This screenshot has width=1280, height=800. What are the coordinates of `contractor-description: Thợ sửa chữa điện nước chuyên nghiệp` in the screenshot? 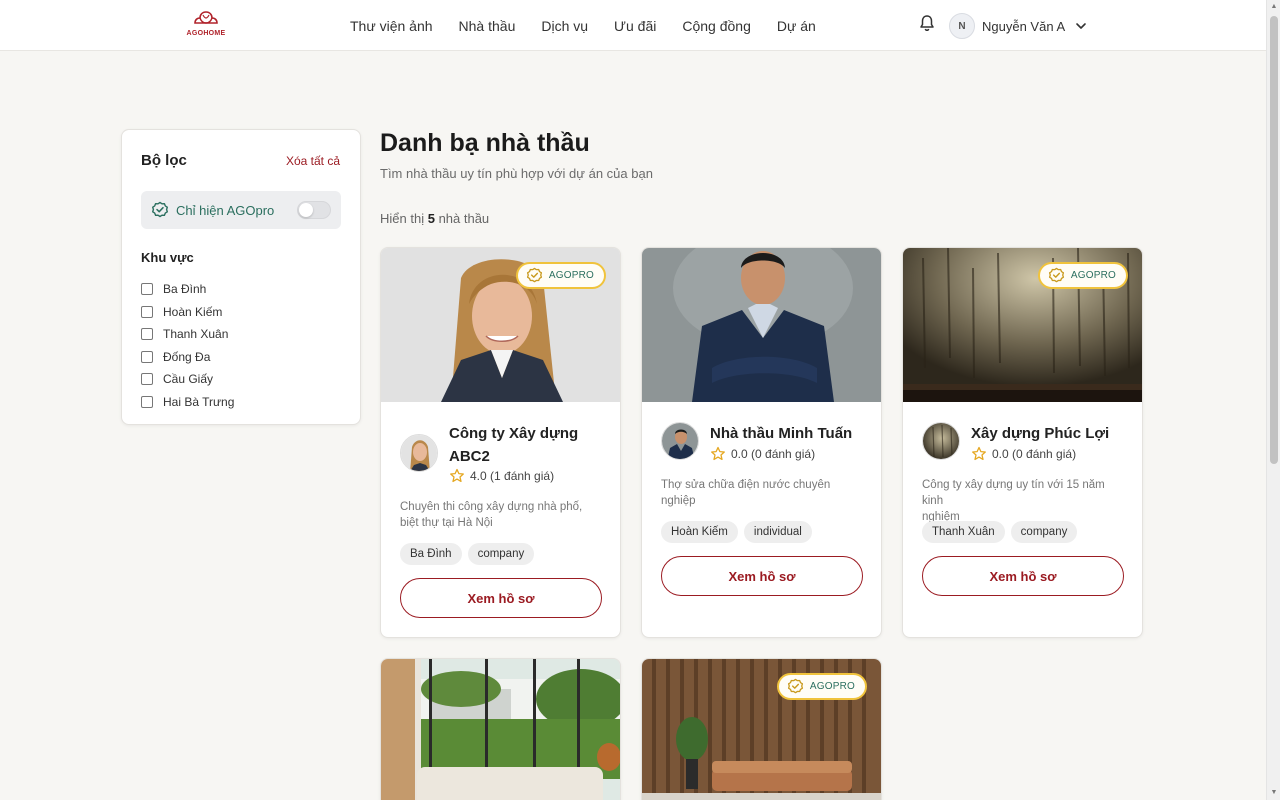 It's located at (761, 493).